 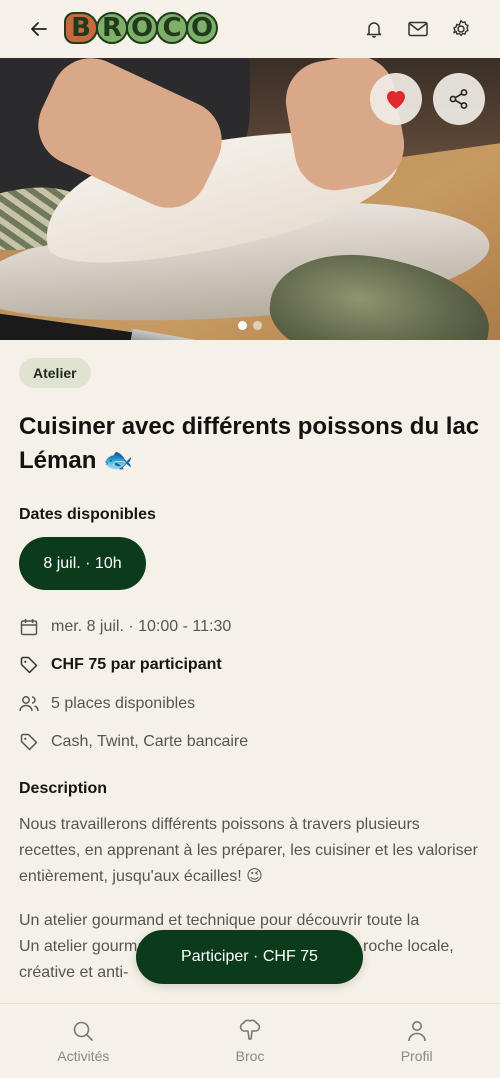 I want to click on broco-logo: B R O C O, so click(x=141, y=28).